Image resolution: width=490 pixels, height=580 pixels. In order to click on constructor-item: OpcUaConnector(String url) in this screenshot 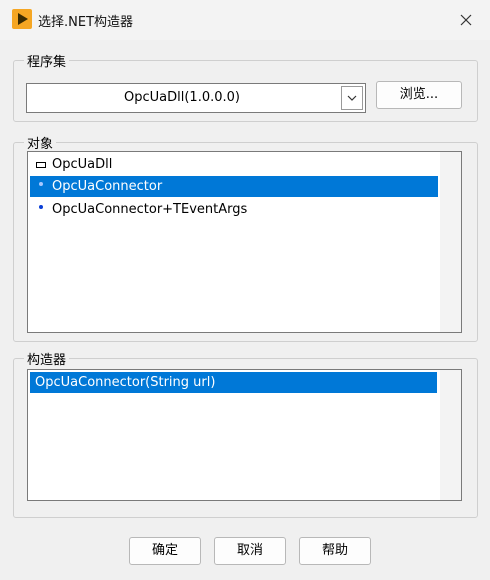, I will do `click(233, 382)`.